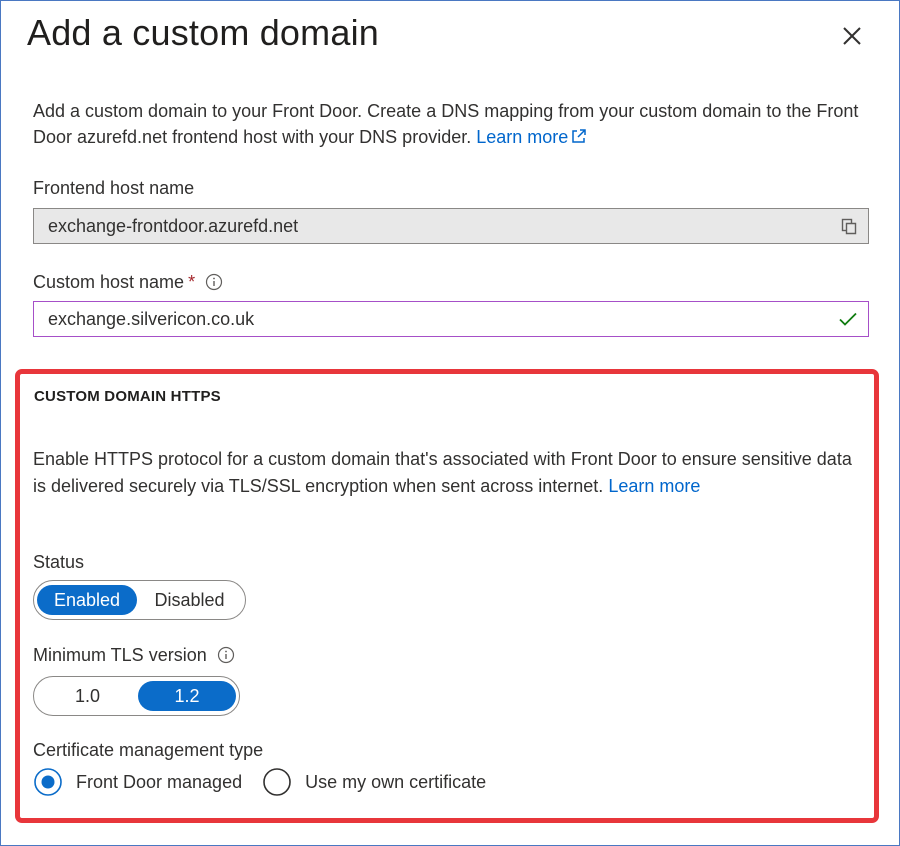  I want to click on cert-type-label: Certificate management type, so click(148, 750).